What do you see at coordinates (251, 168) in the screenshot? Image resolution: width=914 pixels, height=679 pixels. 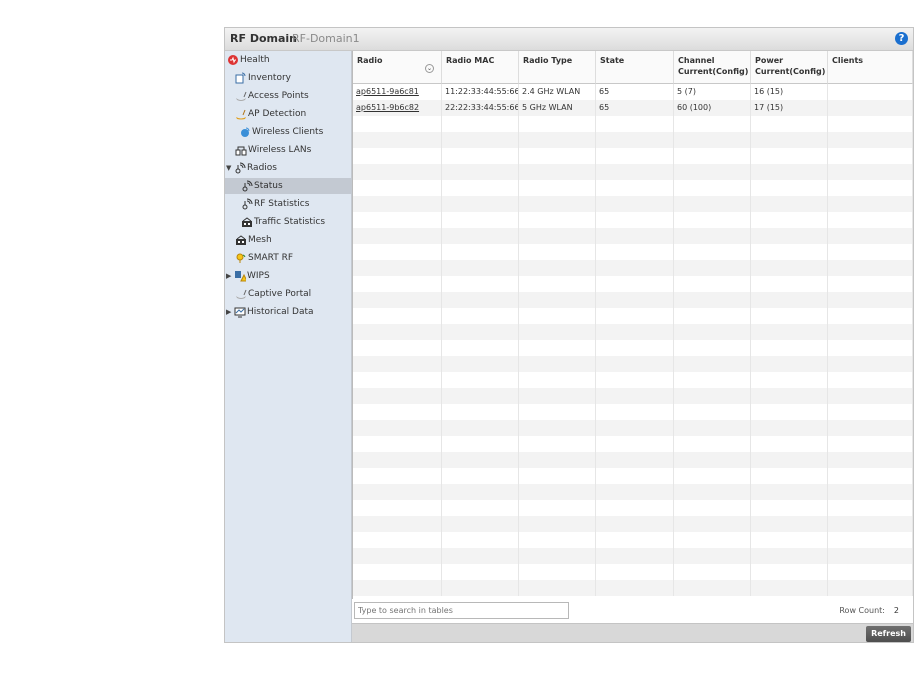 I see `sidebar-item-radios: ▼ Radios` at bounding box center [251, 168].